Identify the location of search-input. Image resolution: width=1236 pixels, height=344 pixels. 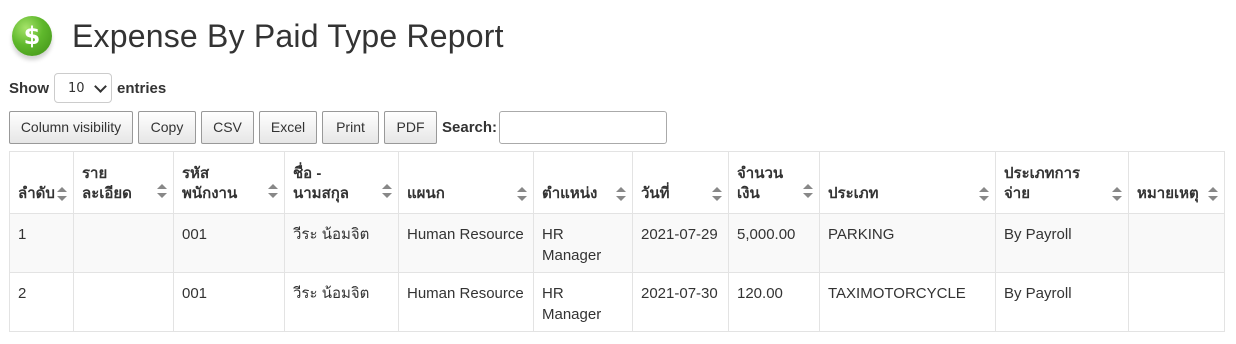
(583, 127).